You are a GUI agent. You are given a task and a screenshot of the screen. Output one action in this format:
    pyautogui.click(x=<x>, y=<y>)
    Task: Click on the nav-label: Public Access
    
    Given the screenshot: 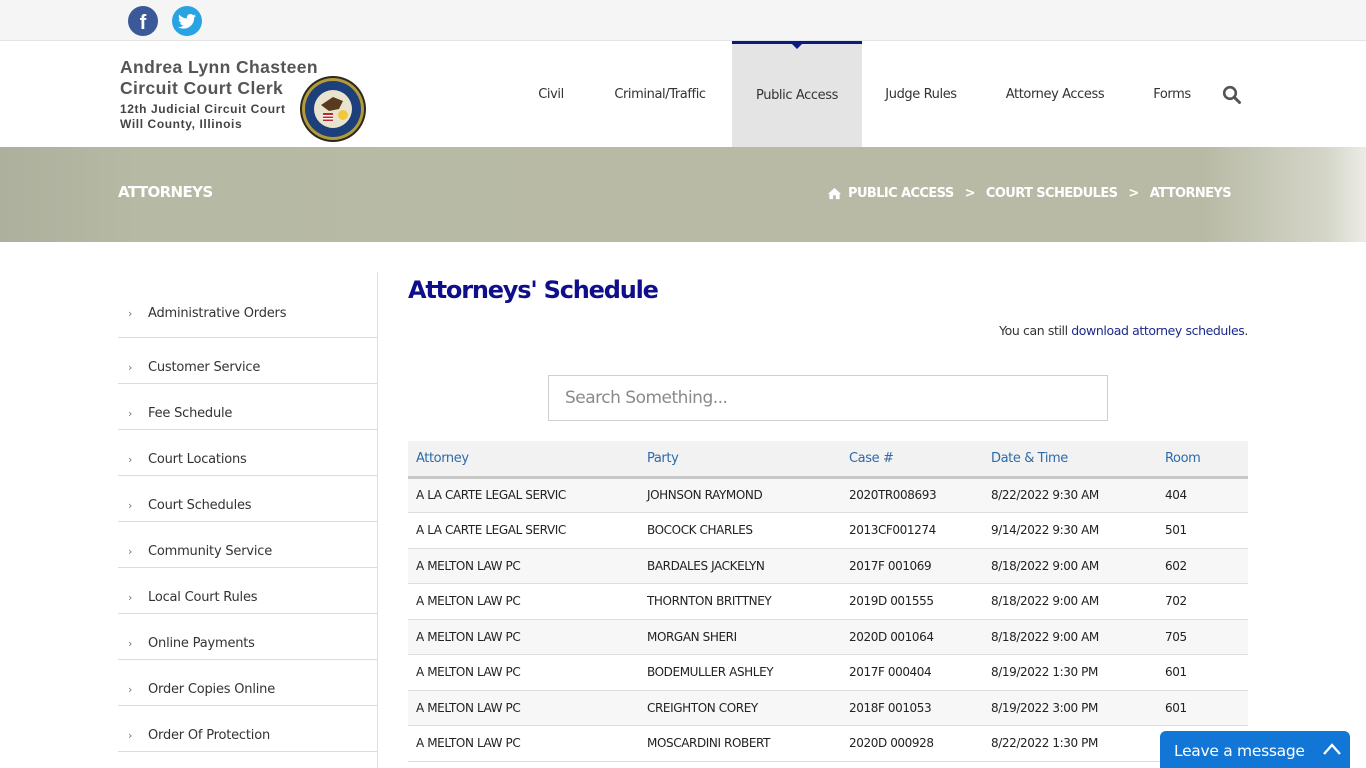 What is the action you would take?
    pyautogui.click(x=797, y=95)
    